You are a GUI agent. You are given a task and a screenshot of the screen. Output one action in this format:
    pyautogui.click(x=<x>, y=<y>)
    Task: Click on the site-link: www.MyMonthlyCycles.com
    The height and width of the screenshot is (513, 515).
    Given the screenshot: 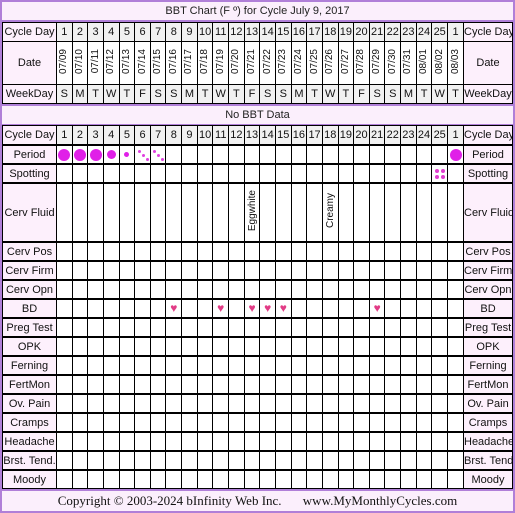 What is the action you would take?
    pyautogui.click(x=380, y=500)
    